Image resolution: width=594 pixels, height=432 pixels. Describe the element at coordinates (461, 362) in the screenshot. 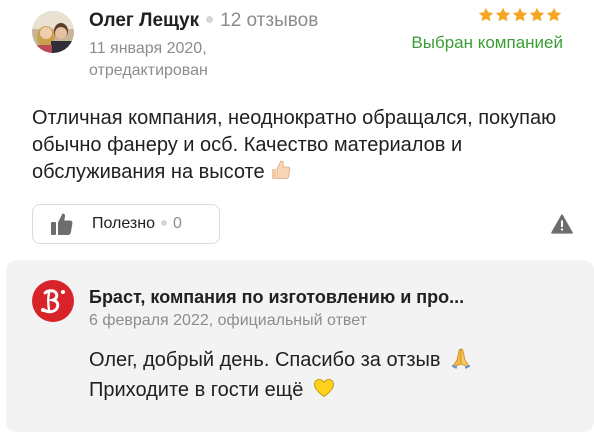

I see `folded-hands-emoji-icon` at that location.